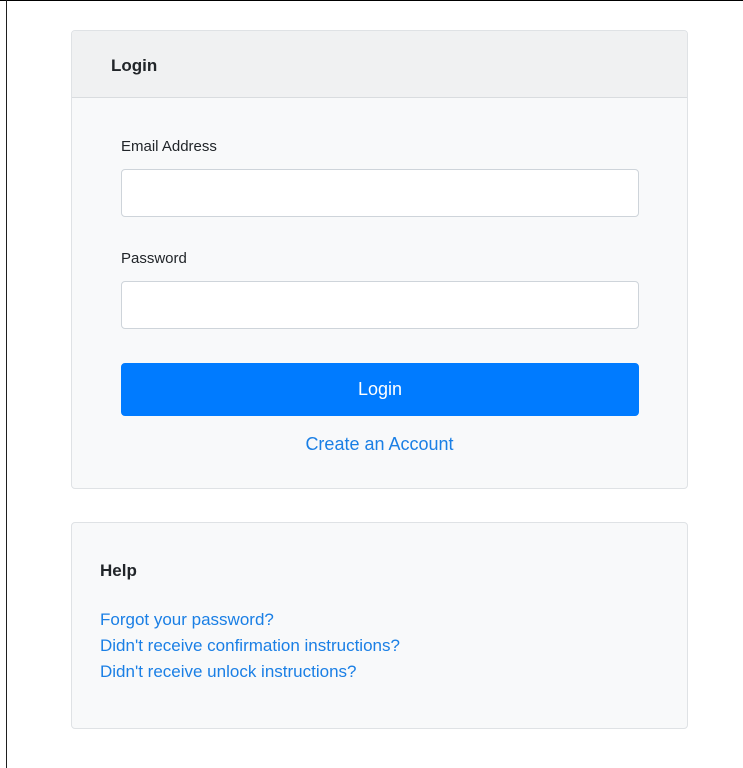  What do you see at coordinates (380, 193) in the screenshot?
I see `email-input` at bounding box center [380, 193].